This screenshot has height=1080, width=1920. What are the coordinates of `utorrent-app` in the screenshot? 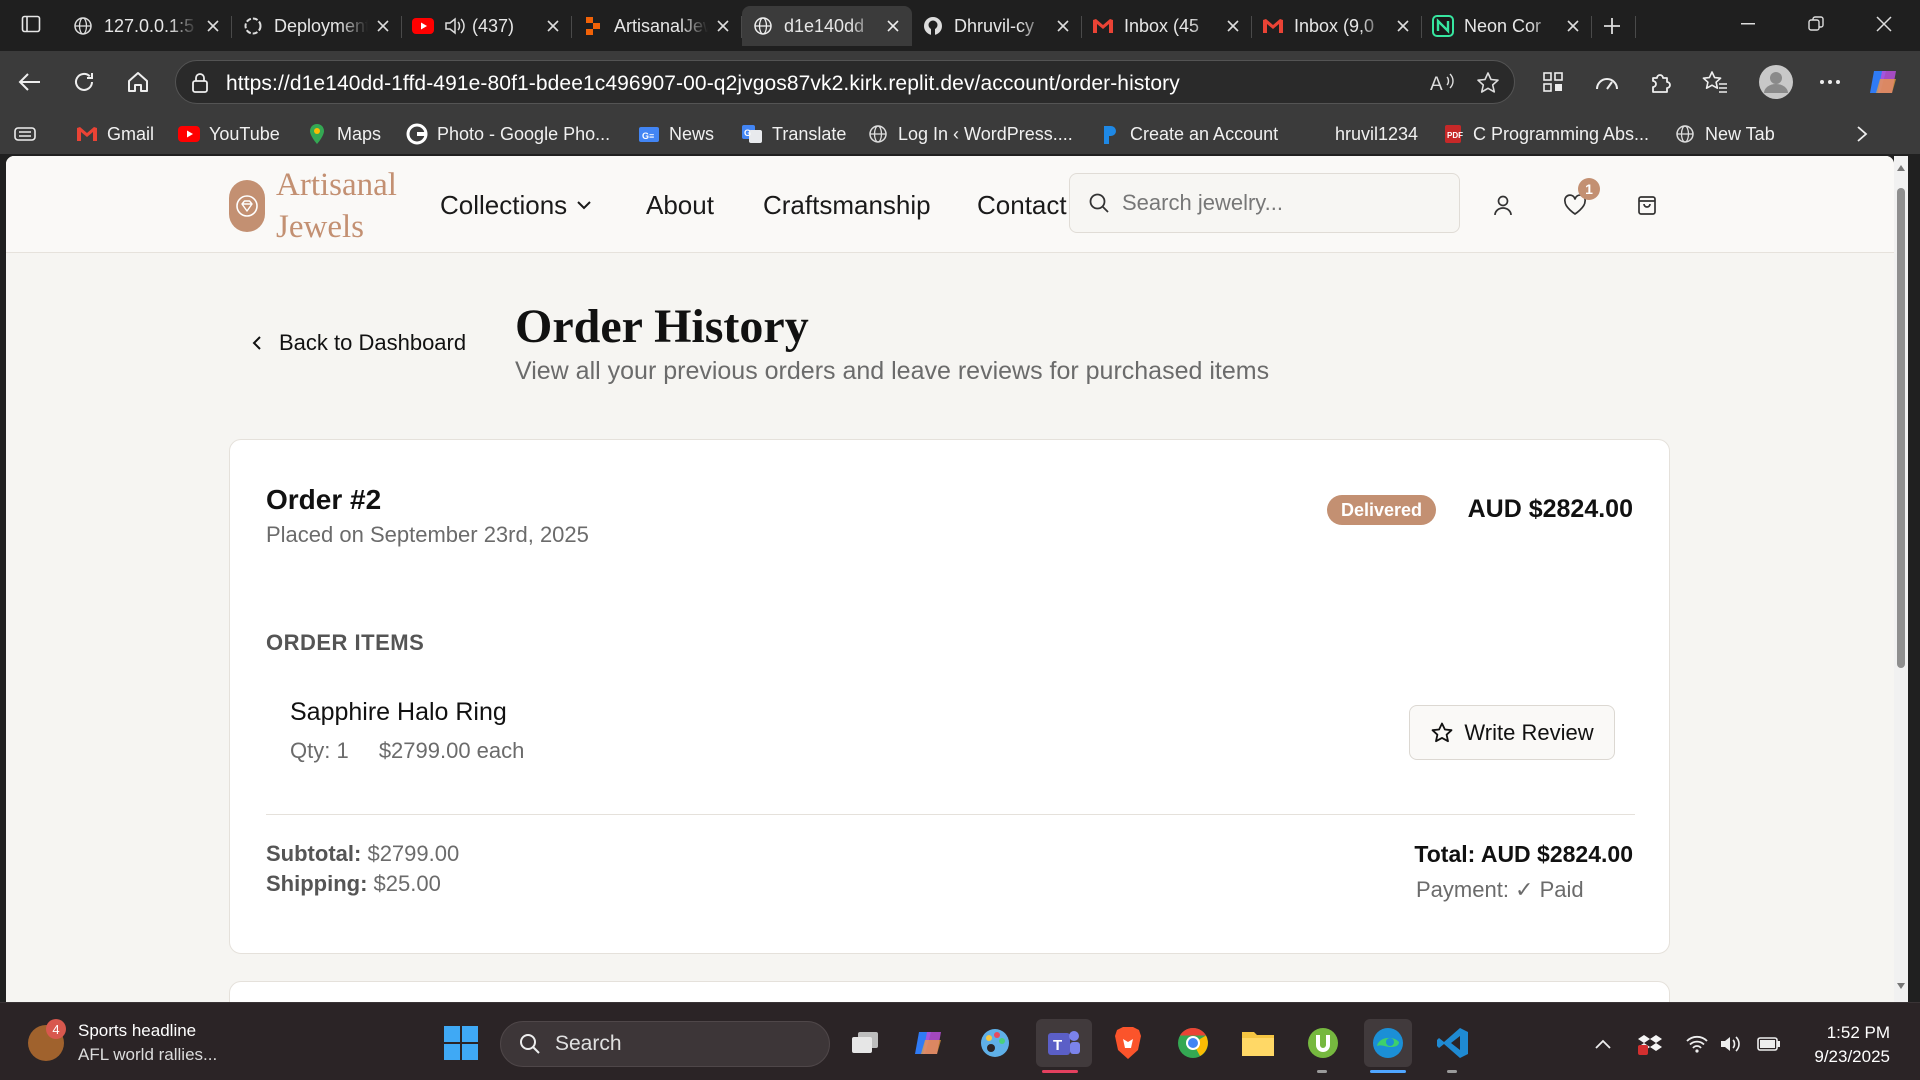 It's located at (1323, 1046).